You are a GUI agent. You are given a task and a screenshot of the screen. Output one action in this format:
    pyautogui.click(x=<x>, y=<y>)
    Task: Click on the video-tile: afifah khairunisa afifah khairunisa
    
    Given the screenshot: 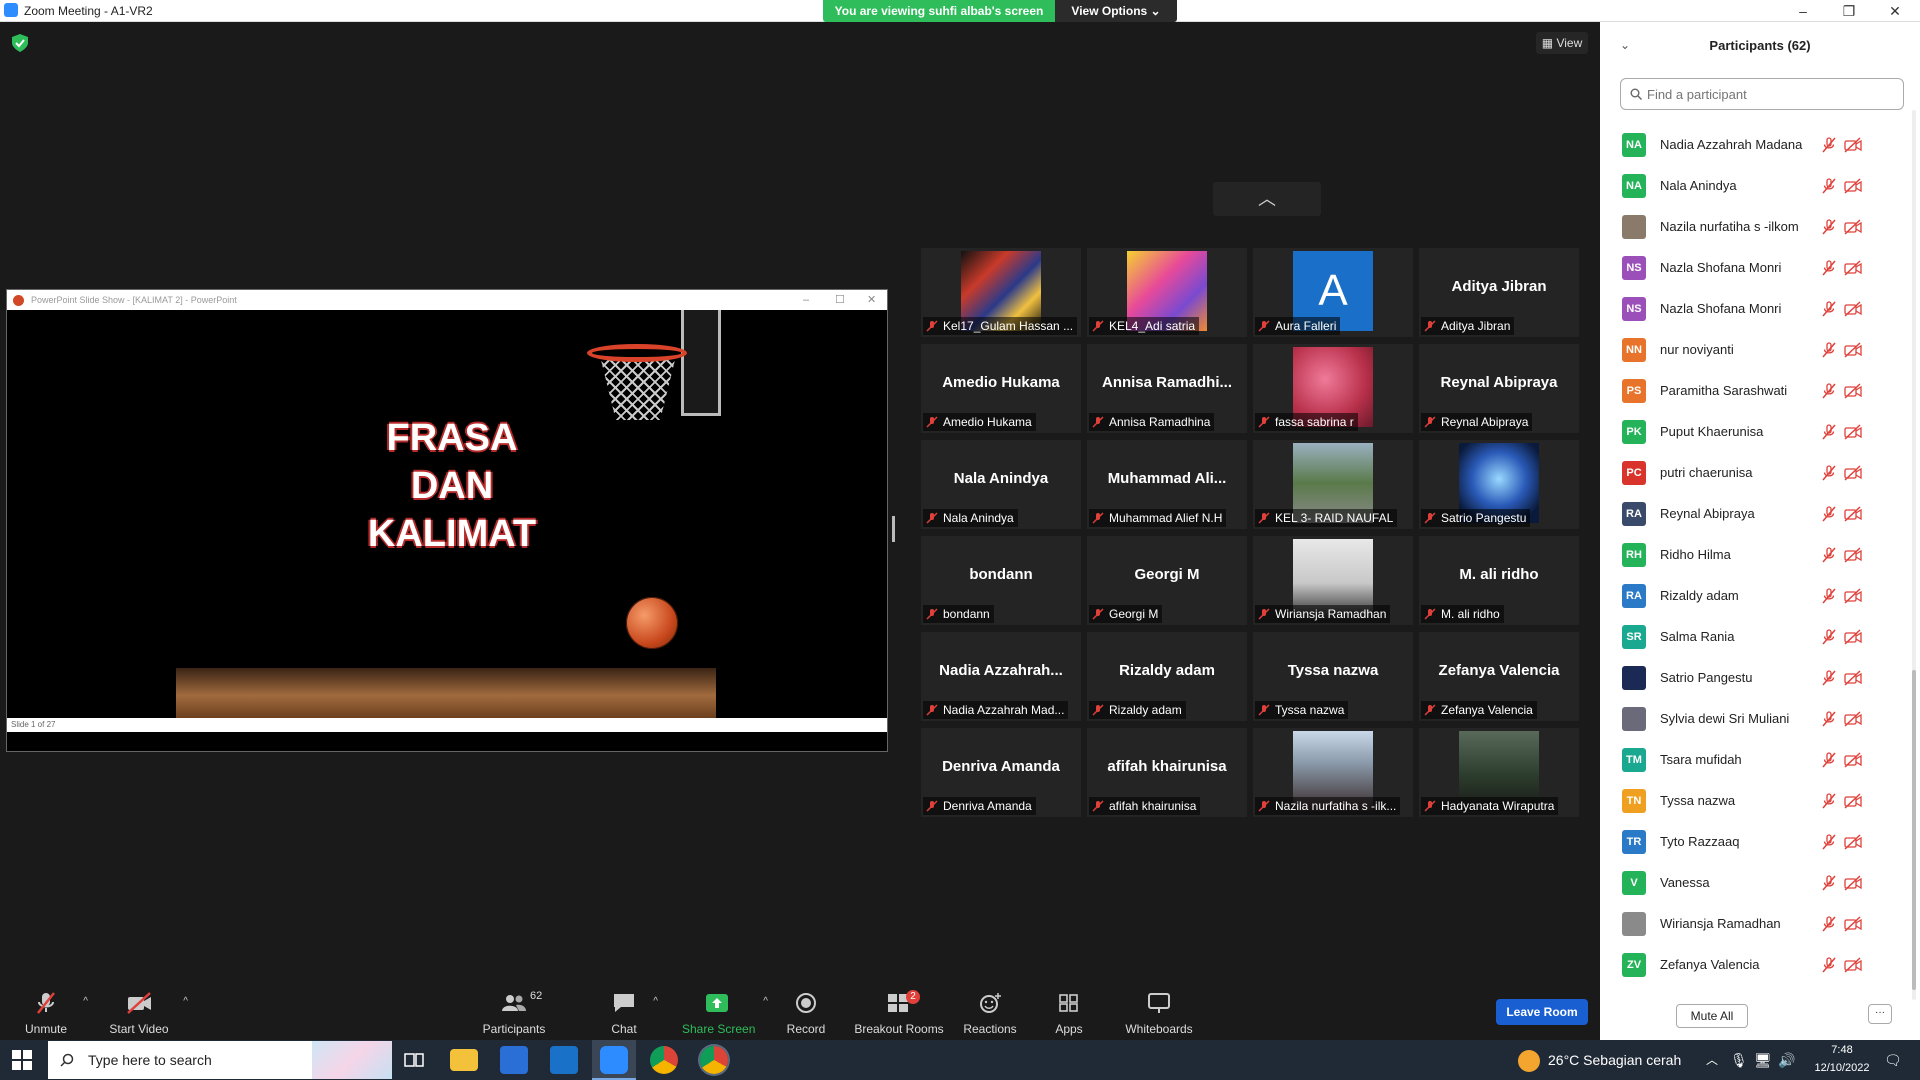 What is the action you would take?
    pyautogui.click(x=1167, y=772)
    